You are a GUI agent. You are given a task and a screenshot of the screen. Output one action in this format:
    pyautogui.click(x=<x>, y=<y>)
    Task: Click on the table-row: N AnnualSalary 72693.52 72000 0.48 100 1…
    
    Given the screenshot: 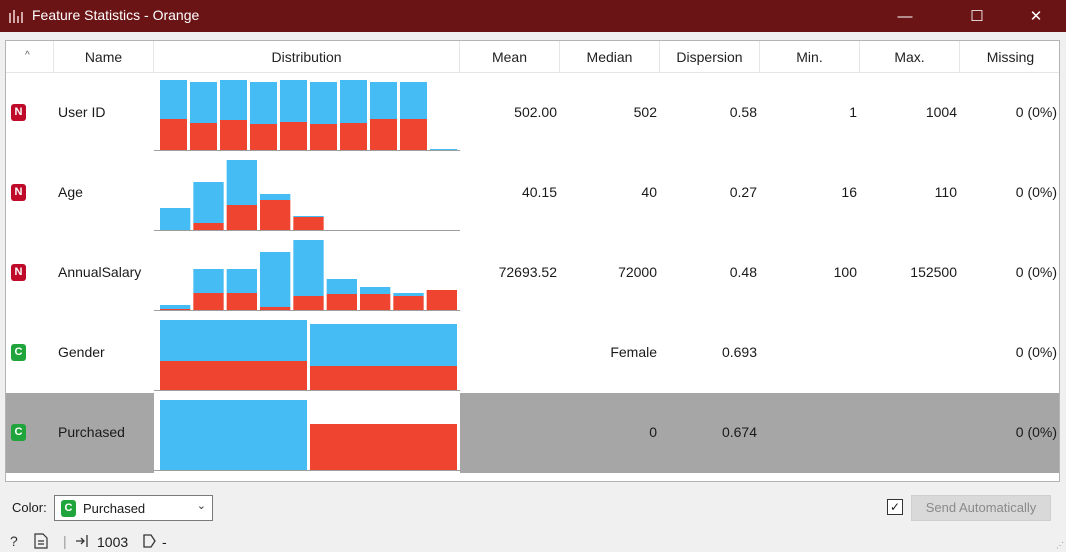 What is the action you would take?
    pyautogui.click(x=532, y=273)
    